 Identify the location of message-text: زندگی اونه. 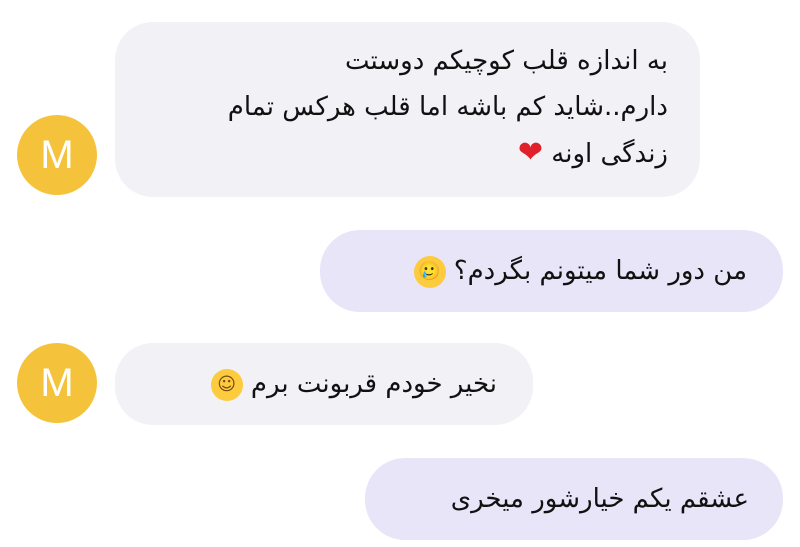
(609, 154).